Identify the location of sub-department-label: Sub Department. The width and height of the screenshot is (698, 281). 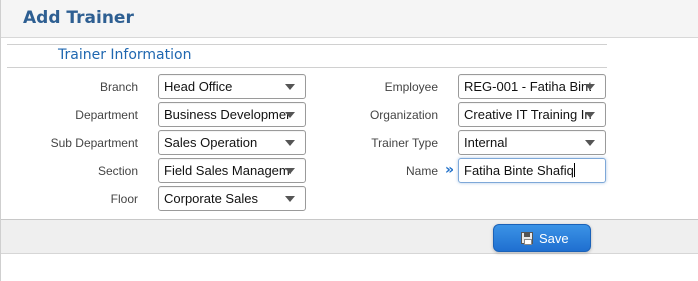
(94, 143).